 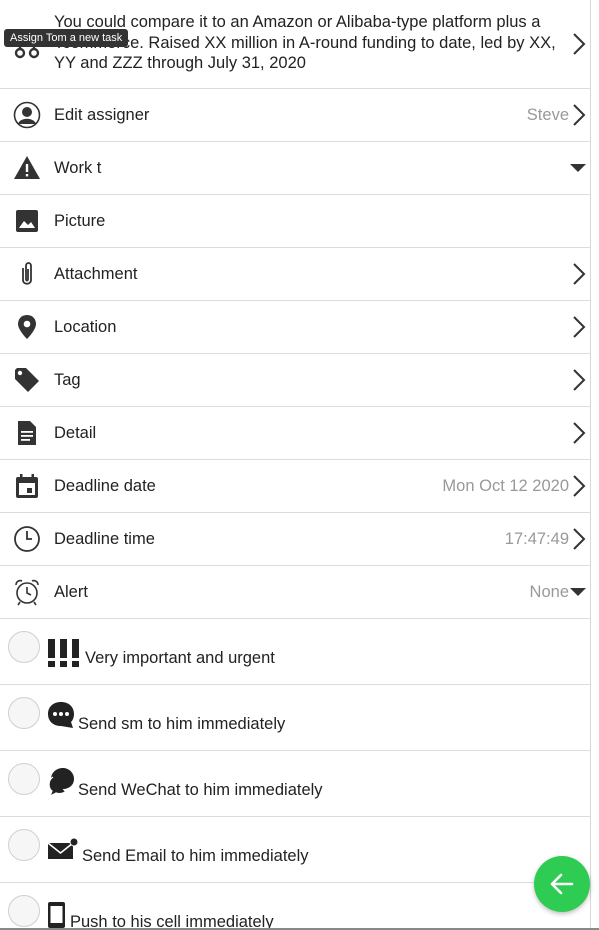 What do you see at coordinates (27, 539) in the screenshot?
I see `clock-icon` at bounding box center [27, 539].